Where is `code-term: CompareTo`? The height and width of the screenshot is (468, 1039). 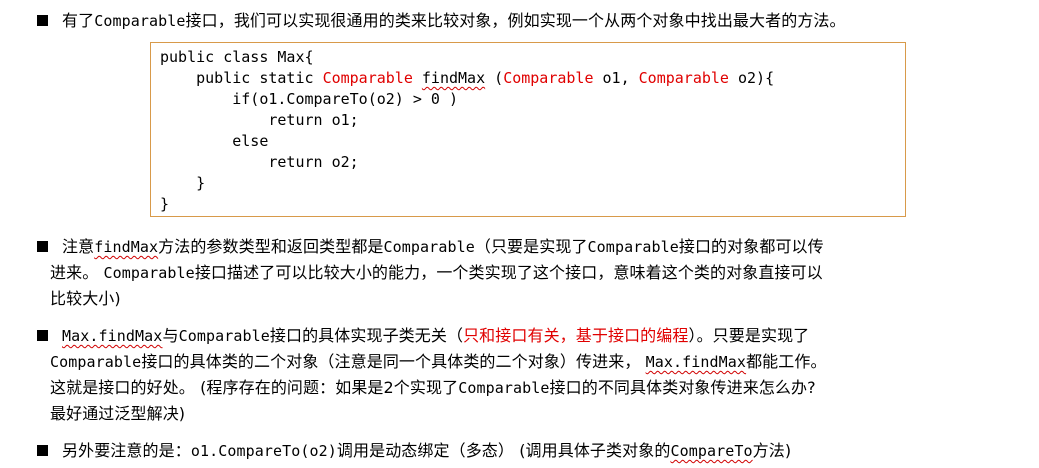 code-term: CompareTo is located at coordinates (711, 451).